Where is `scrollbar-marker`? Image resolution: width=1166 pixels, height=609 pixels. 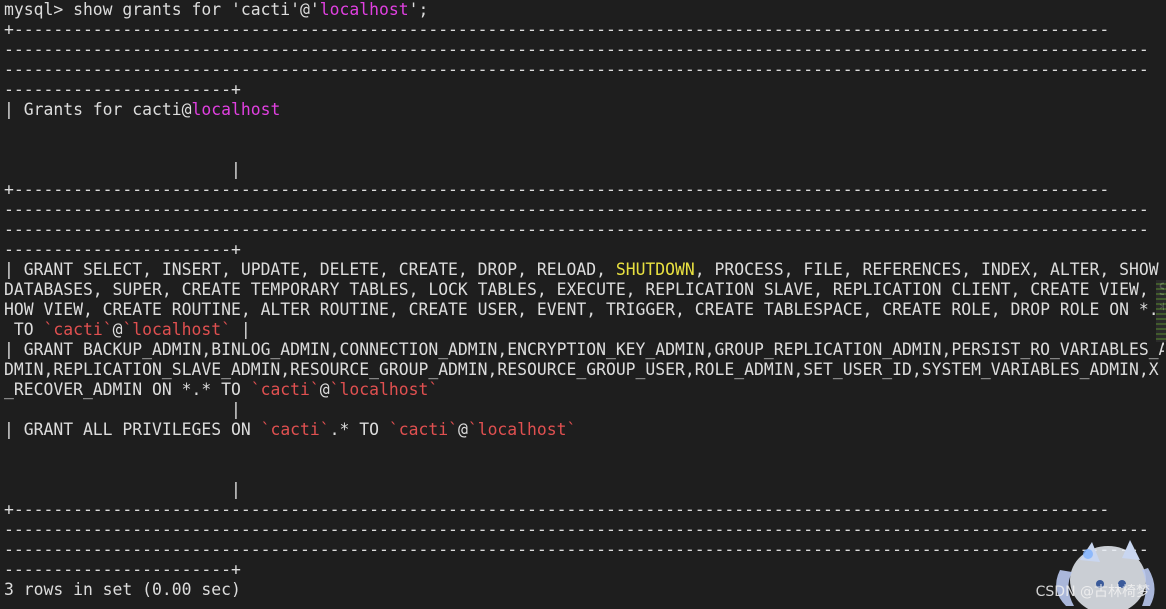 scrollbar-marker is located at coordinates (1161, 311).